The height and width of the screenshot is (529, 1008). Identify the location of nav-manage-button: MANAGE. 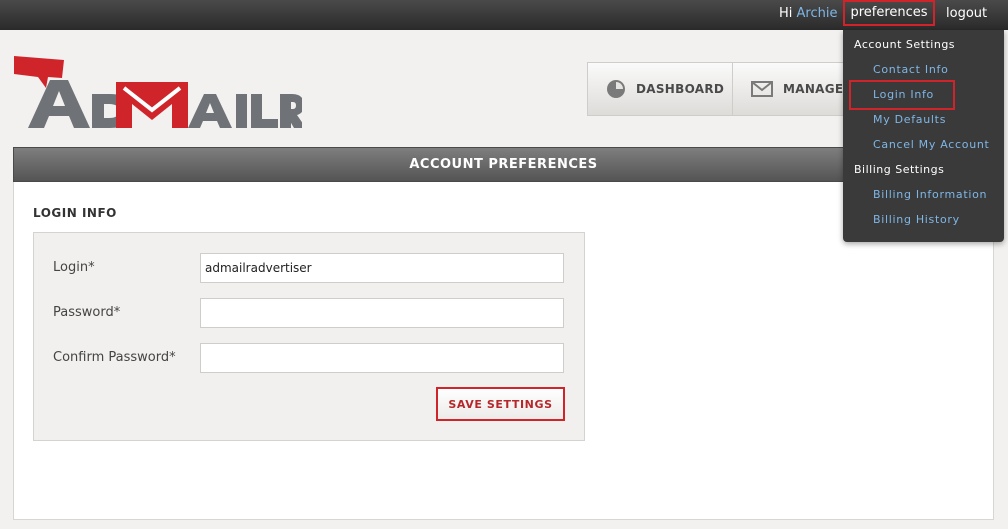
(793, 89).